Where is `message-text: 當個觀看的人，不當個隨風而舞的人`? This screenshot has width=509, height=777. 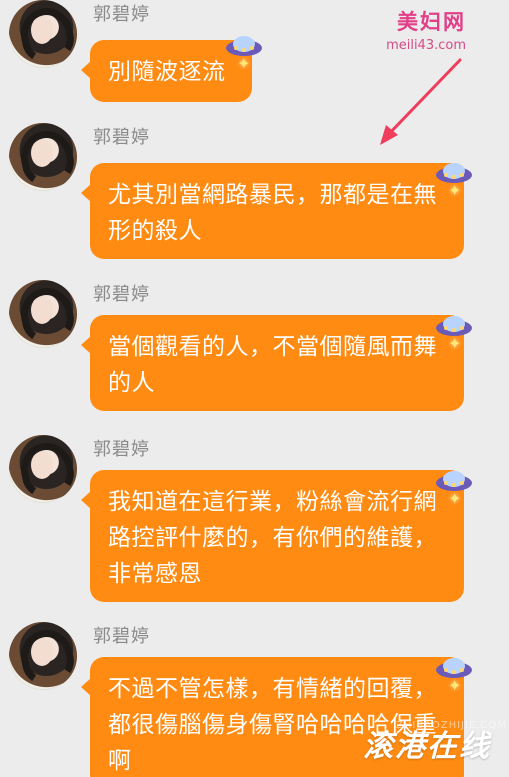 message-text: 當個觀看的人，不當個隨風而舞的人 is located at coordinates (272, 365).